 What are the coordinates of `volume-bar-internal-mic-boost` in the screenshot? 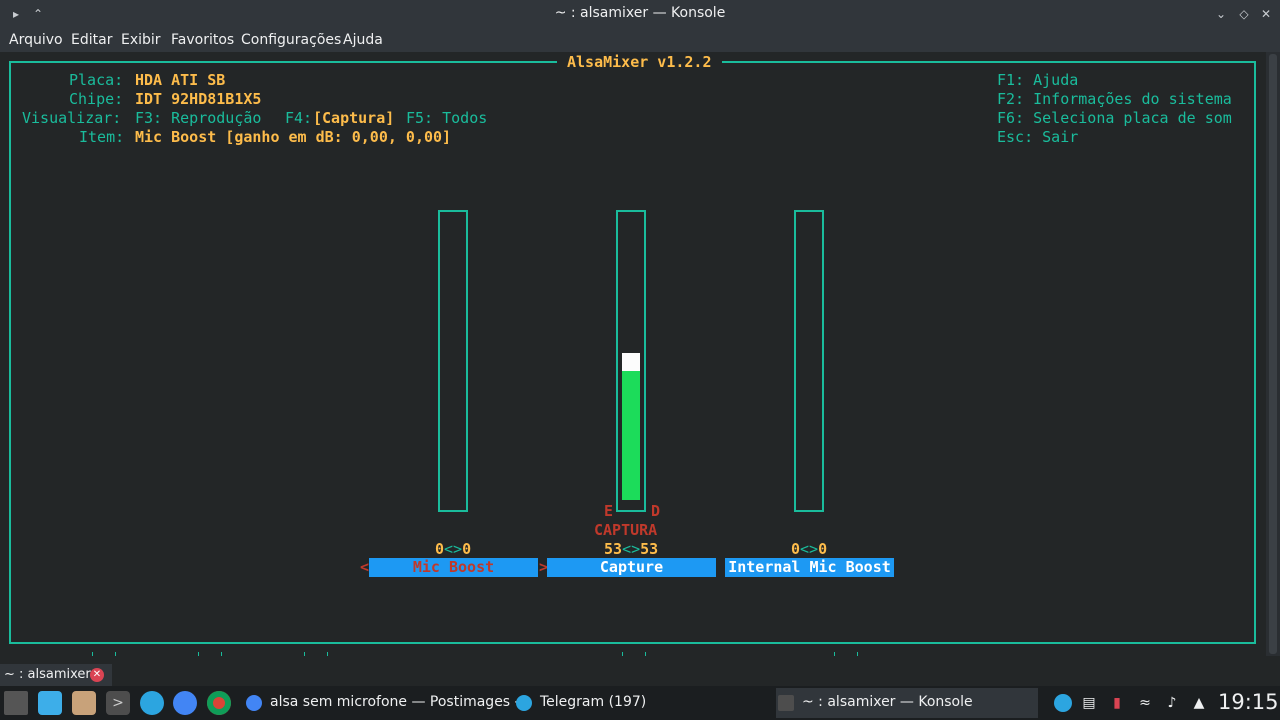 It's located at (809, 361).